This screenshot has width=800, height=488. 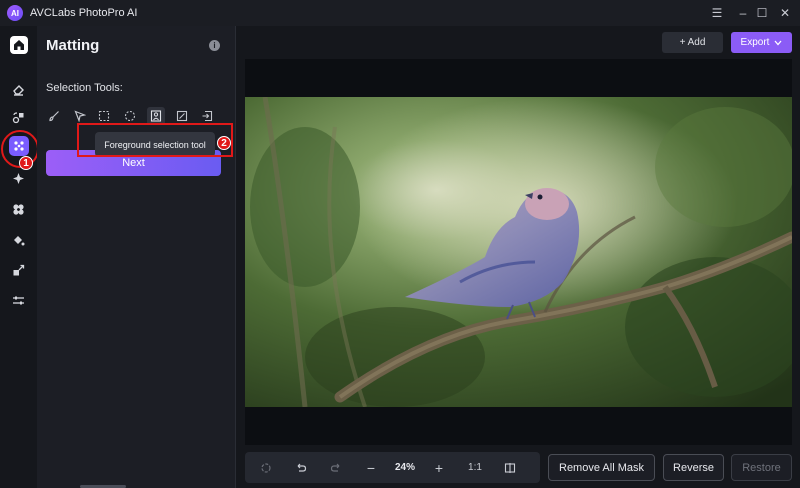 I want to click on reverse-button: Reverse, so click(x=693, y=467).